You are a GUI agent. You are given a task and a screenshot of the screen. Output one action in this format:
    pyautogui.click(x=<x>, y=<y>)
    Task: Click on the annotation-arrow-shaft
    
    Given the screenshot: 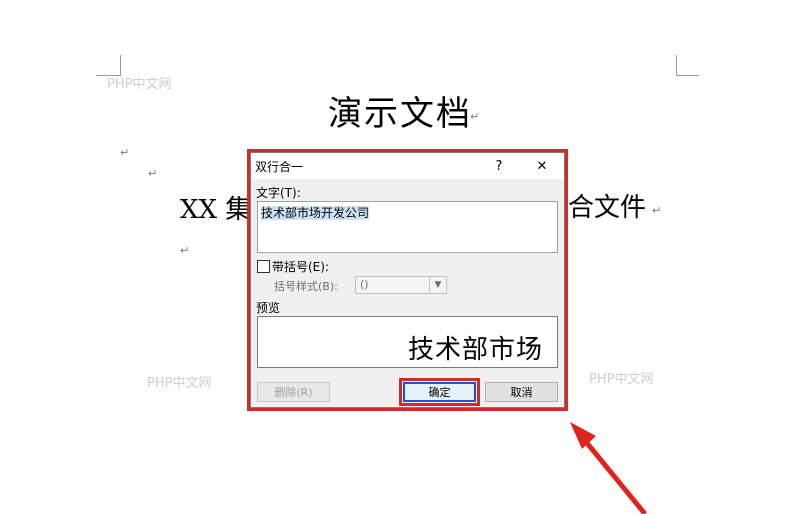 What is the action you would take?
    pyautogui.click(x=611, y=472)
    